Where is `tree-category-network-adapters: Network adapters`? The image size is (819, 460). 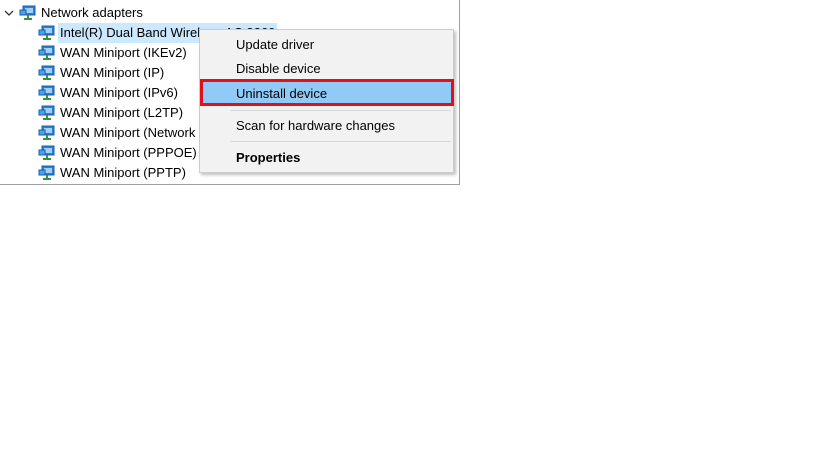 tree-category-network-adapters: Network adapters is located at coordinates (72, 13).